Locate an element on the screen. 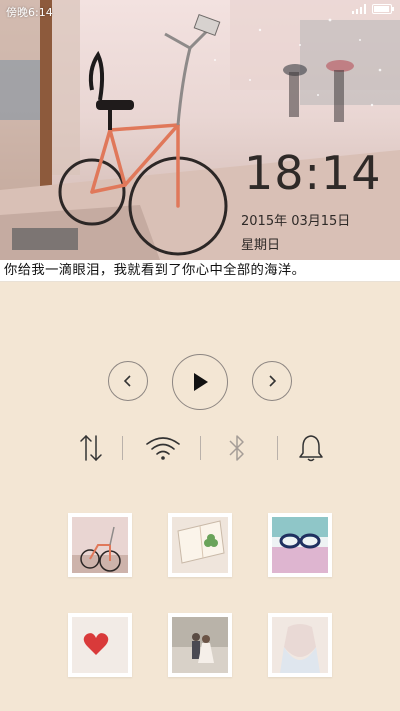  thumbnail-heart is located at coordinates (100, 645).